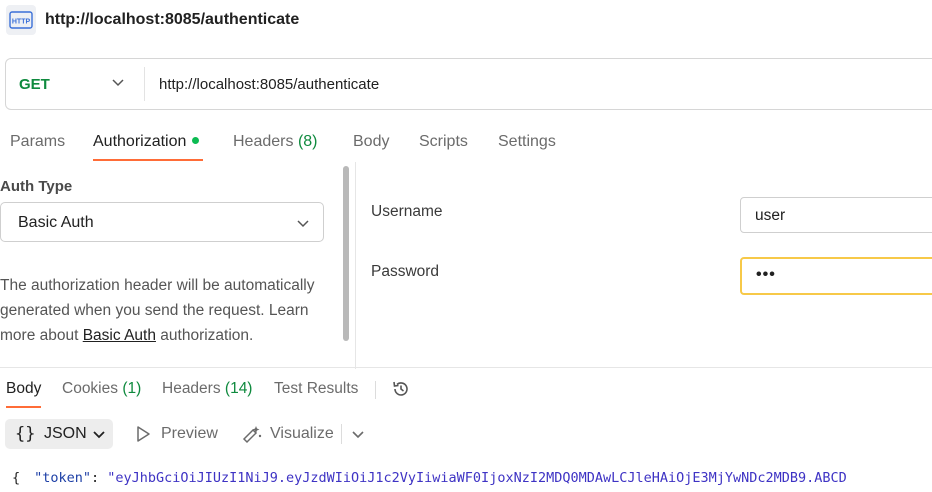  I want to click on auth-type-label: Auth Type, so click(36, 186).